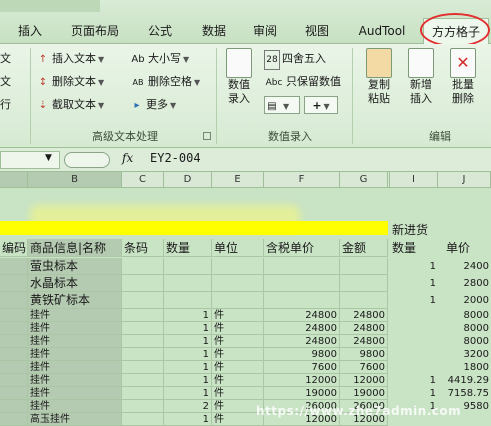 Image resolution: width=491 pixels, height=426 pixels. Describe the element at coordinates (302, 367) in the screenshot. I see `cell-f: 7600` at that location.